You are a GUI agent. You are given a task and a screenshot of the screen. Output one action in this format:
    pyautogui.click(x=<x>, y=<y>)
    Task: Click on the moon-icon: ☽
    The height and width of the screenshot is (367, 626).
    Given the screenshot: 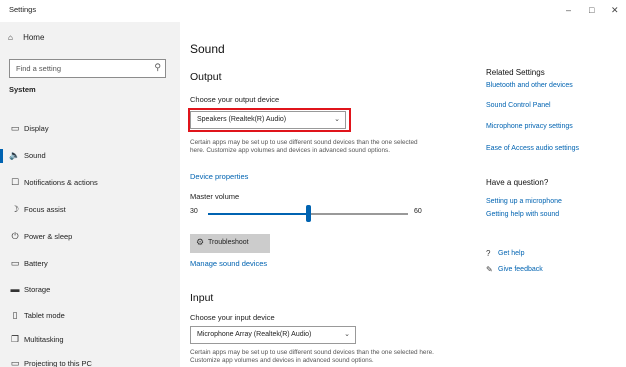 What is the action you would take?
    pyautogui.click(x=15, y=209)
    